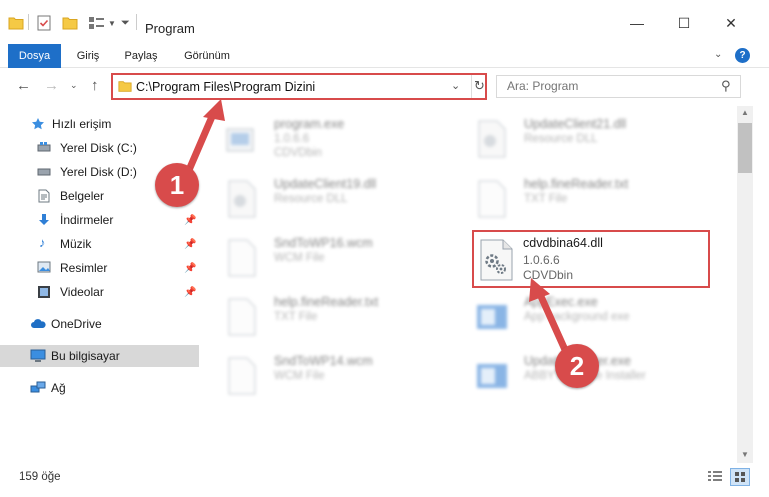 The height and width of the screenshot is (497, 769). What do you see at coordinates (577, 366) in the screenshot?
I see `callout-badge-2: 2` at bounding box center [577, 366].